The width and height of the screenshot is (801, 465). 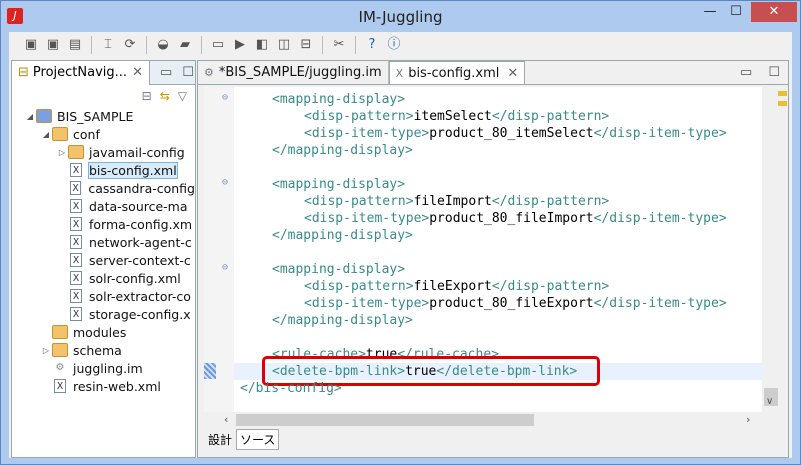 I want to click on minimize-editor-button: ▭, so click(x=746, y=74).